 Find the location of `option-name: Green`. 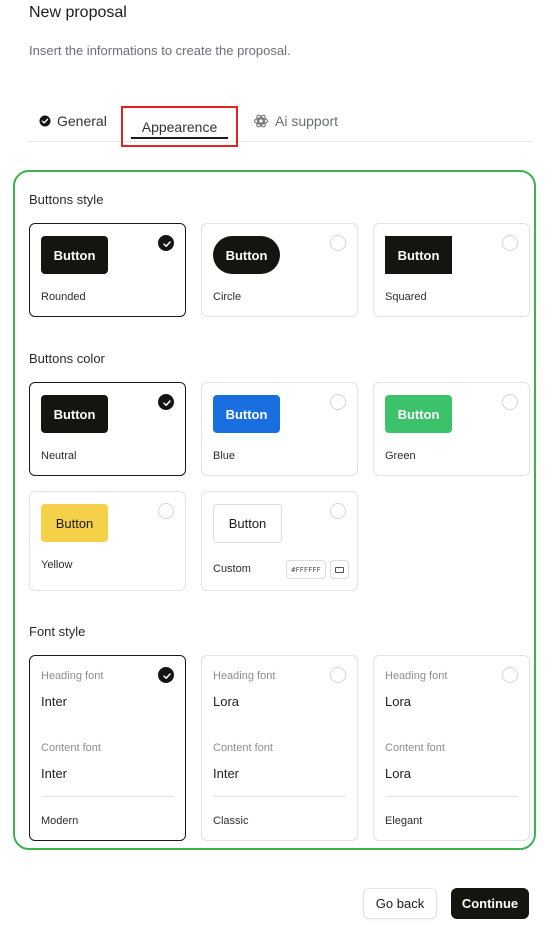

option-name: Green is located at coordinates (400, 456).